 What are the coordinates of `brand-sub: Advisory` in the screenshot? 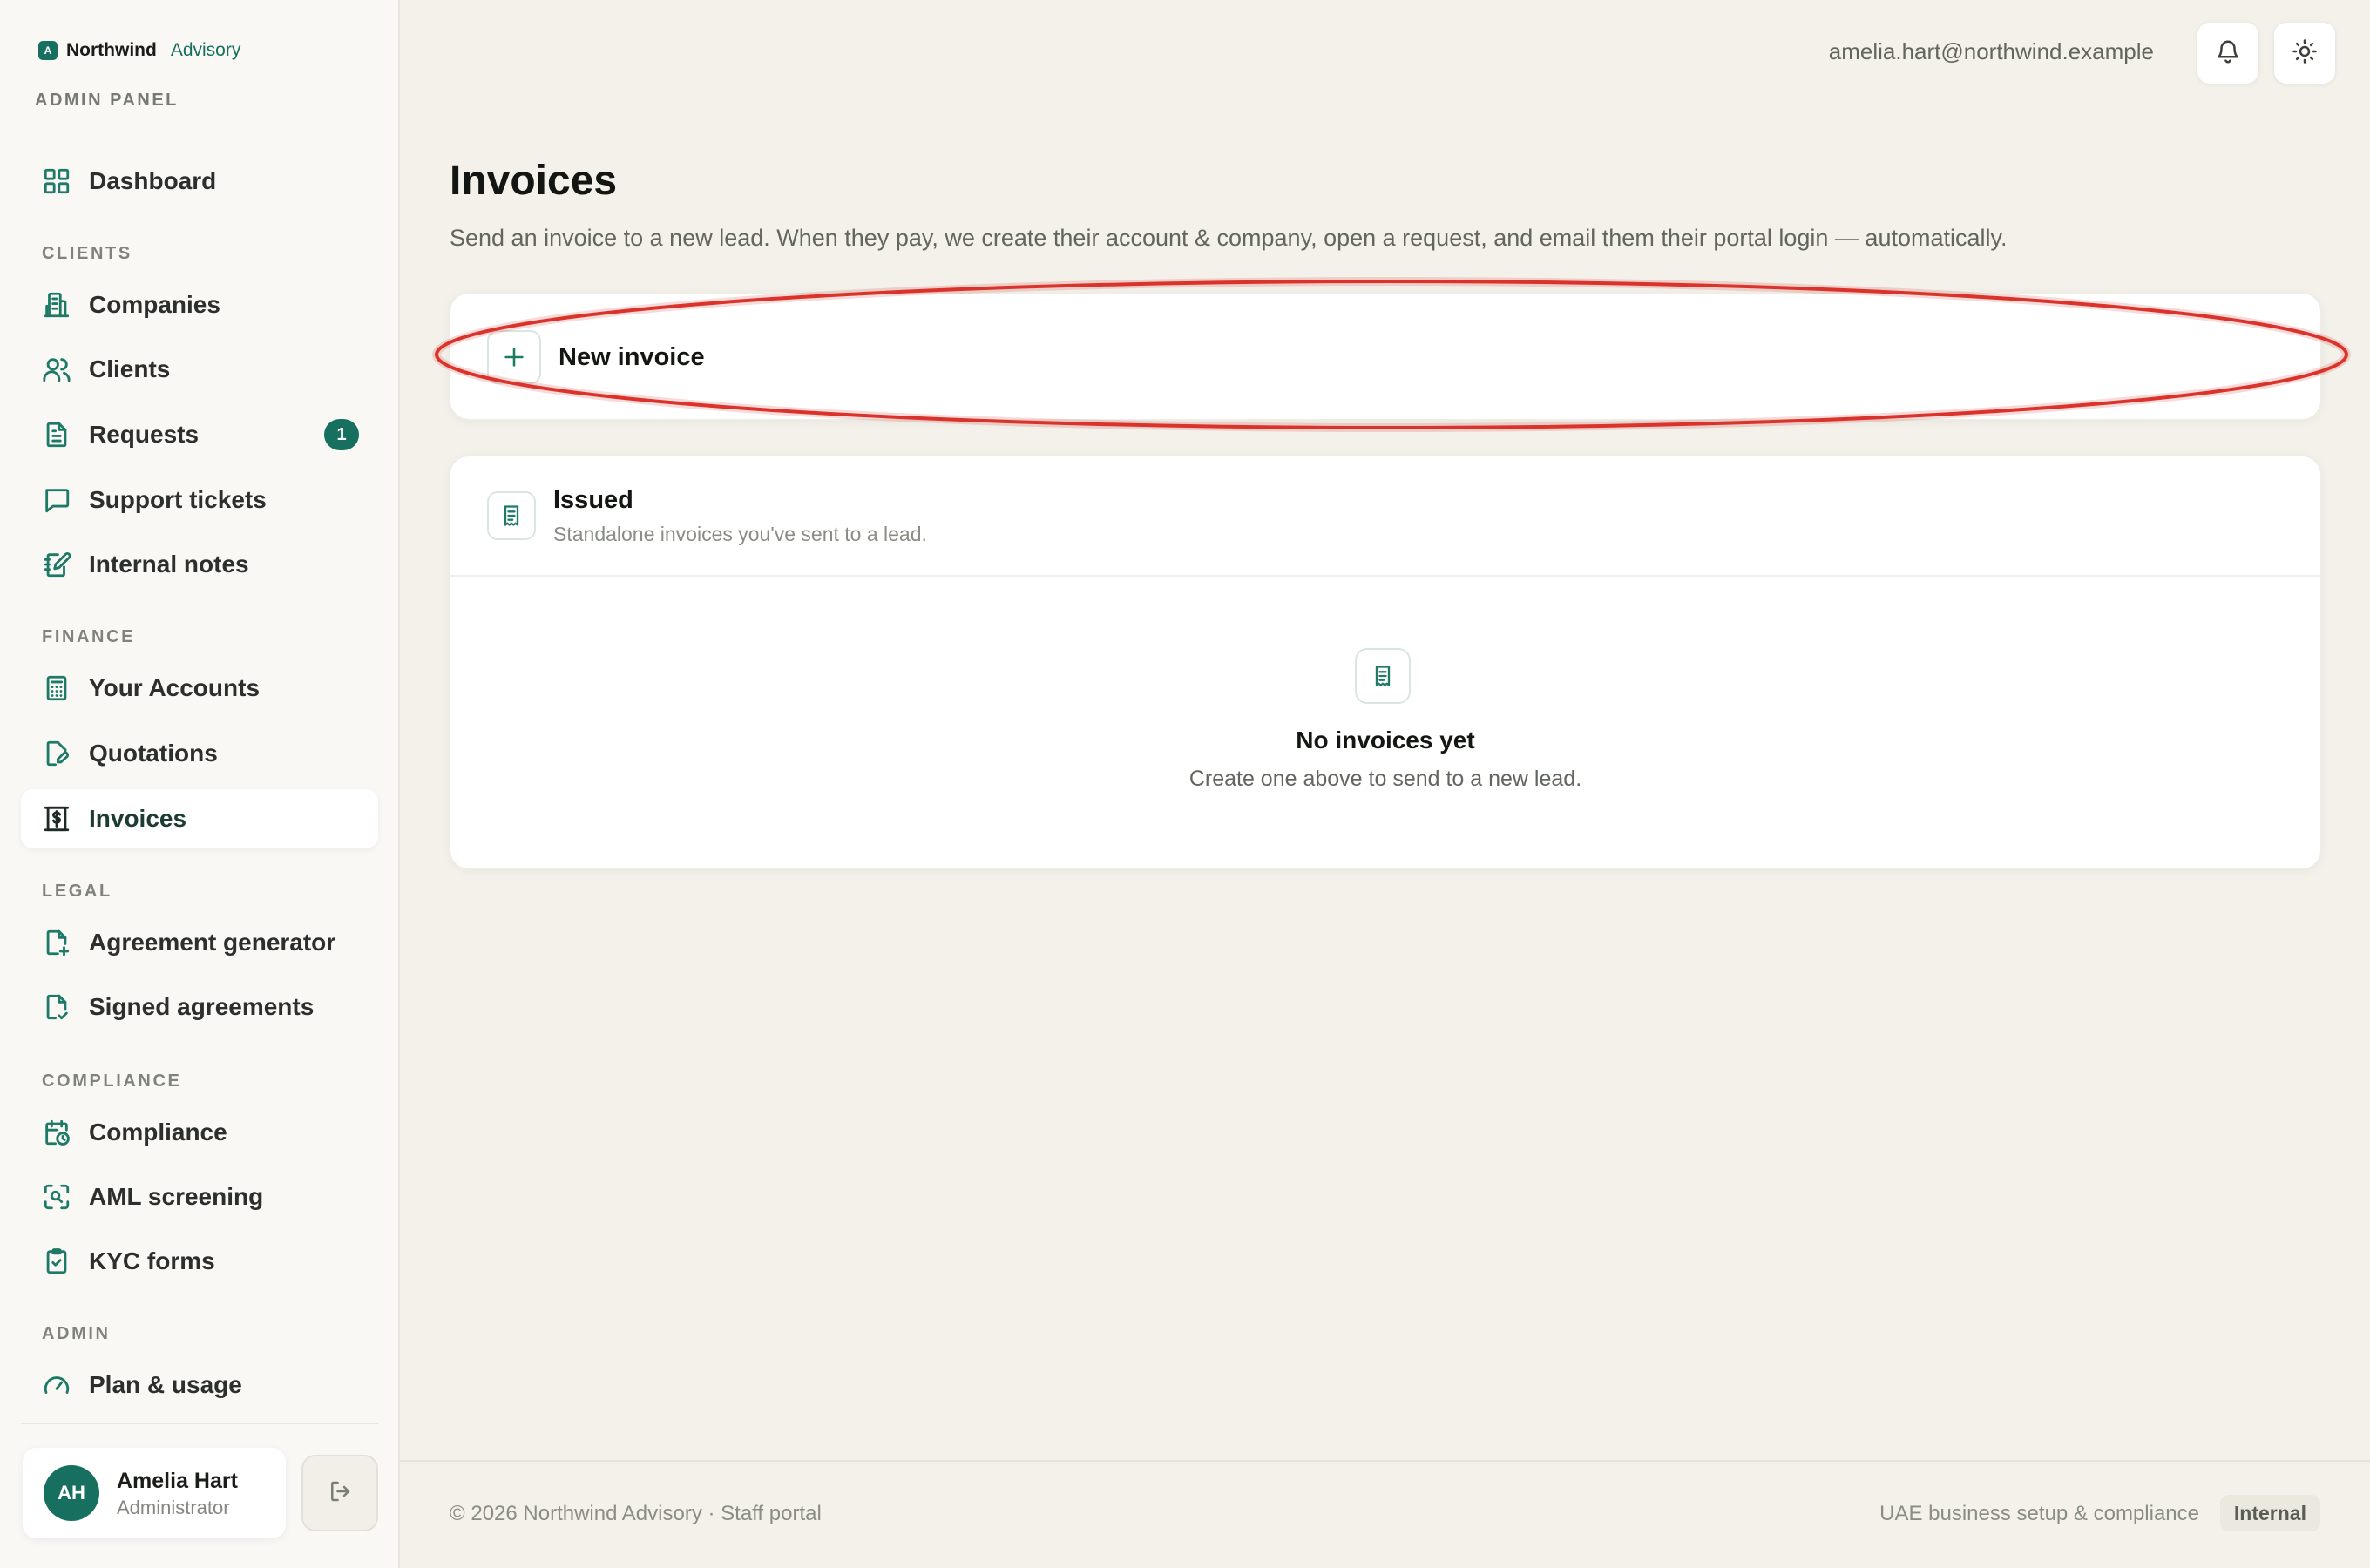 It's located at (205, 50).